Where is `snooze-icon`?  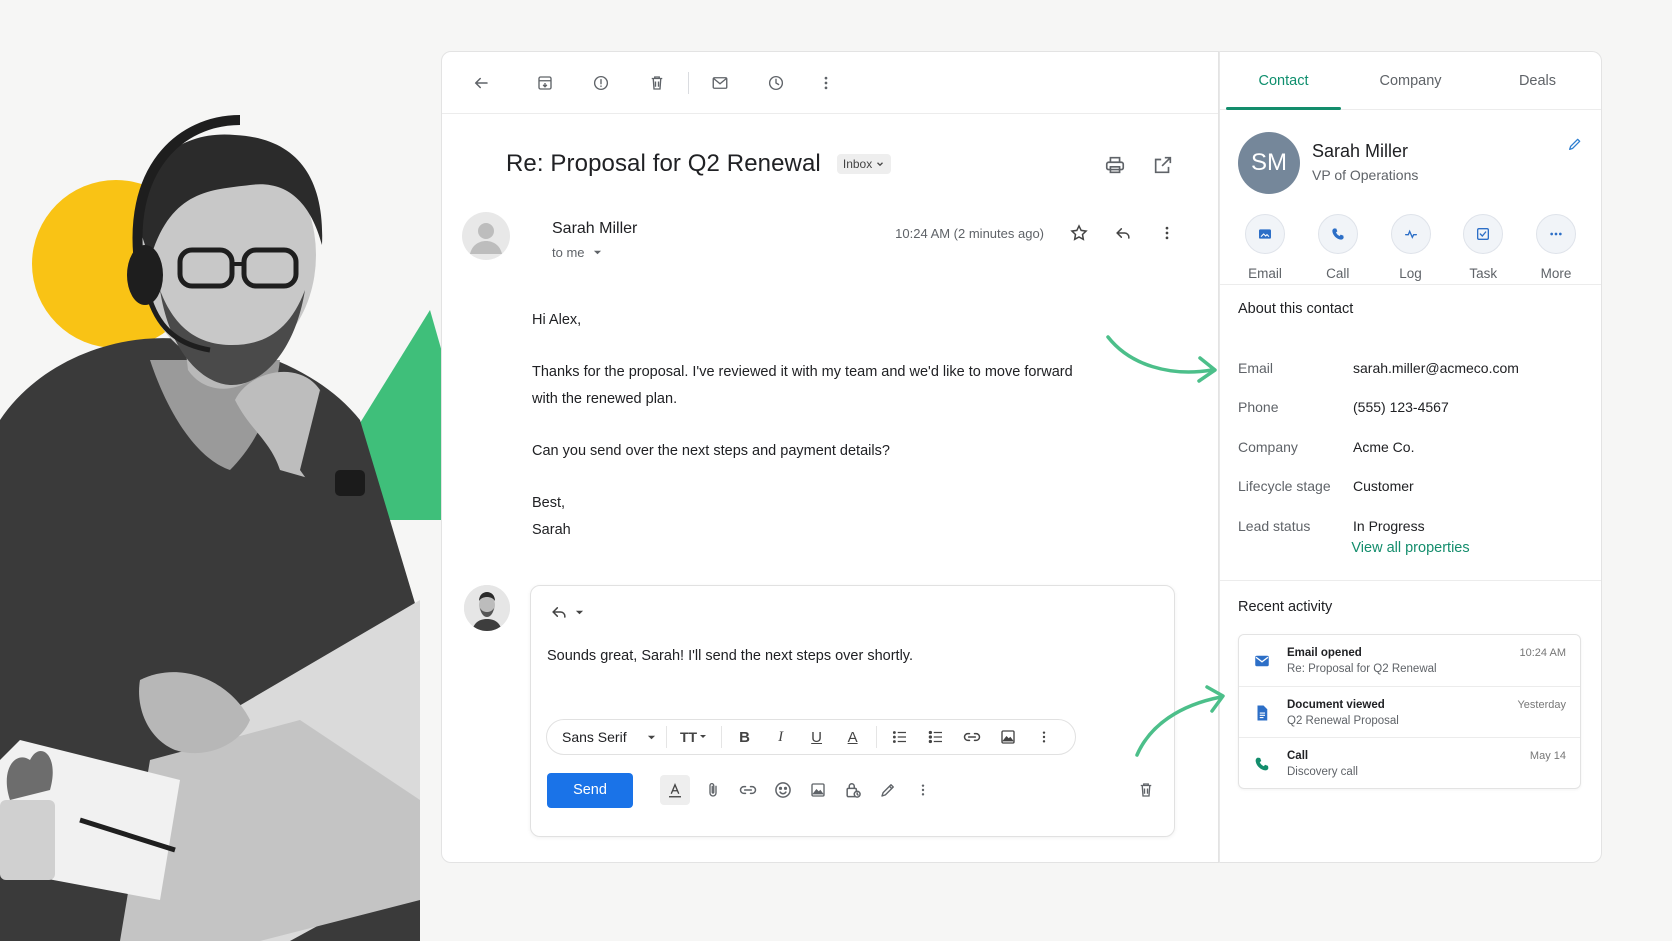
snooze-icon is located at coordinates (776, 83).